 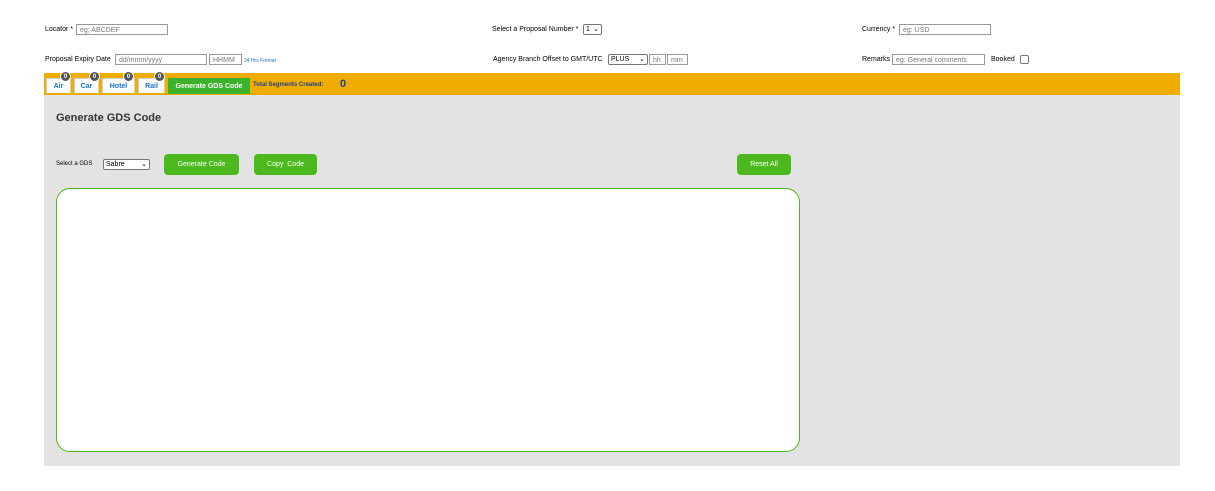 What do you see at coordinates (588, 29) in the screenshot?
I see `proposal-number-value: 1` at bounding box center [588, 29].